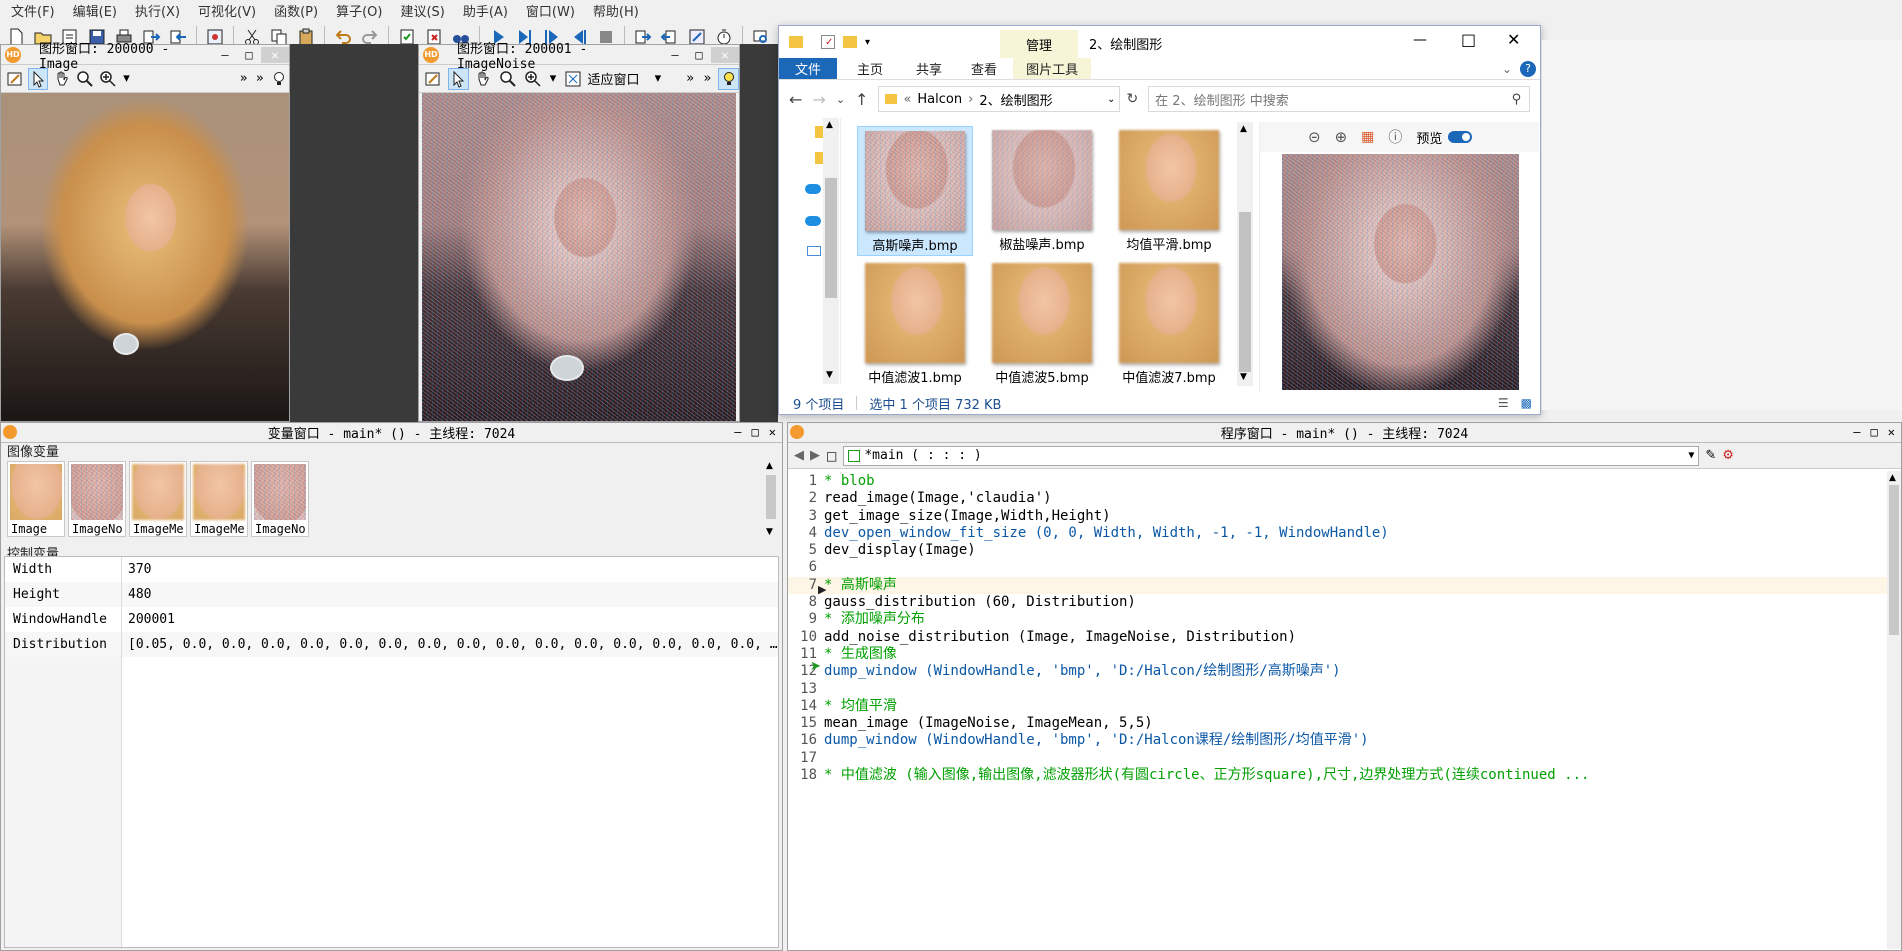  I want to click on menu-help: 帮助(H), so click(616, 10).